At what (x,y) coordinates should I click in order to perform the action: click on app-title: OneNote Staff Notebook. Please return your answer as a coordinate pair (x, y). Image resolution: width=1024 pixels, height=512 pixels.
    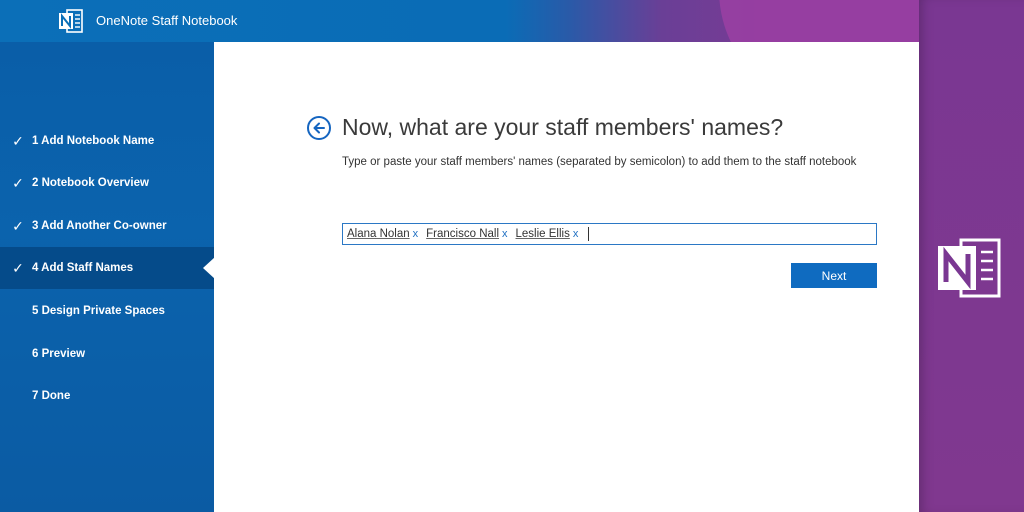
    Looking at the image, I should click on (167, 20).